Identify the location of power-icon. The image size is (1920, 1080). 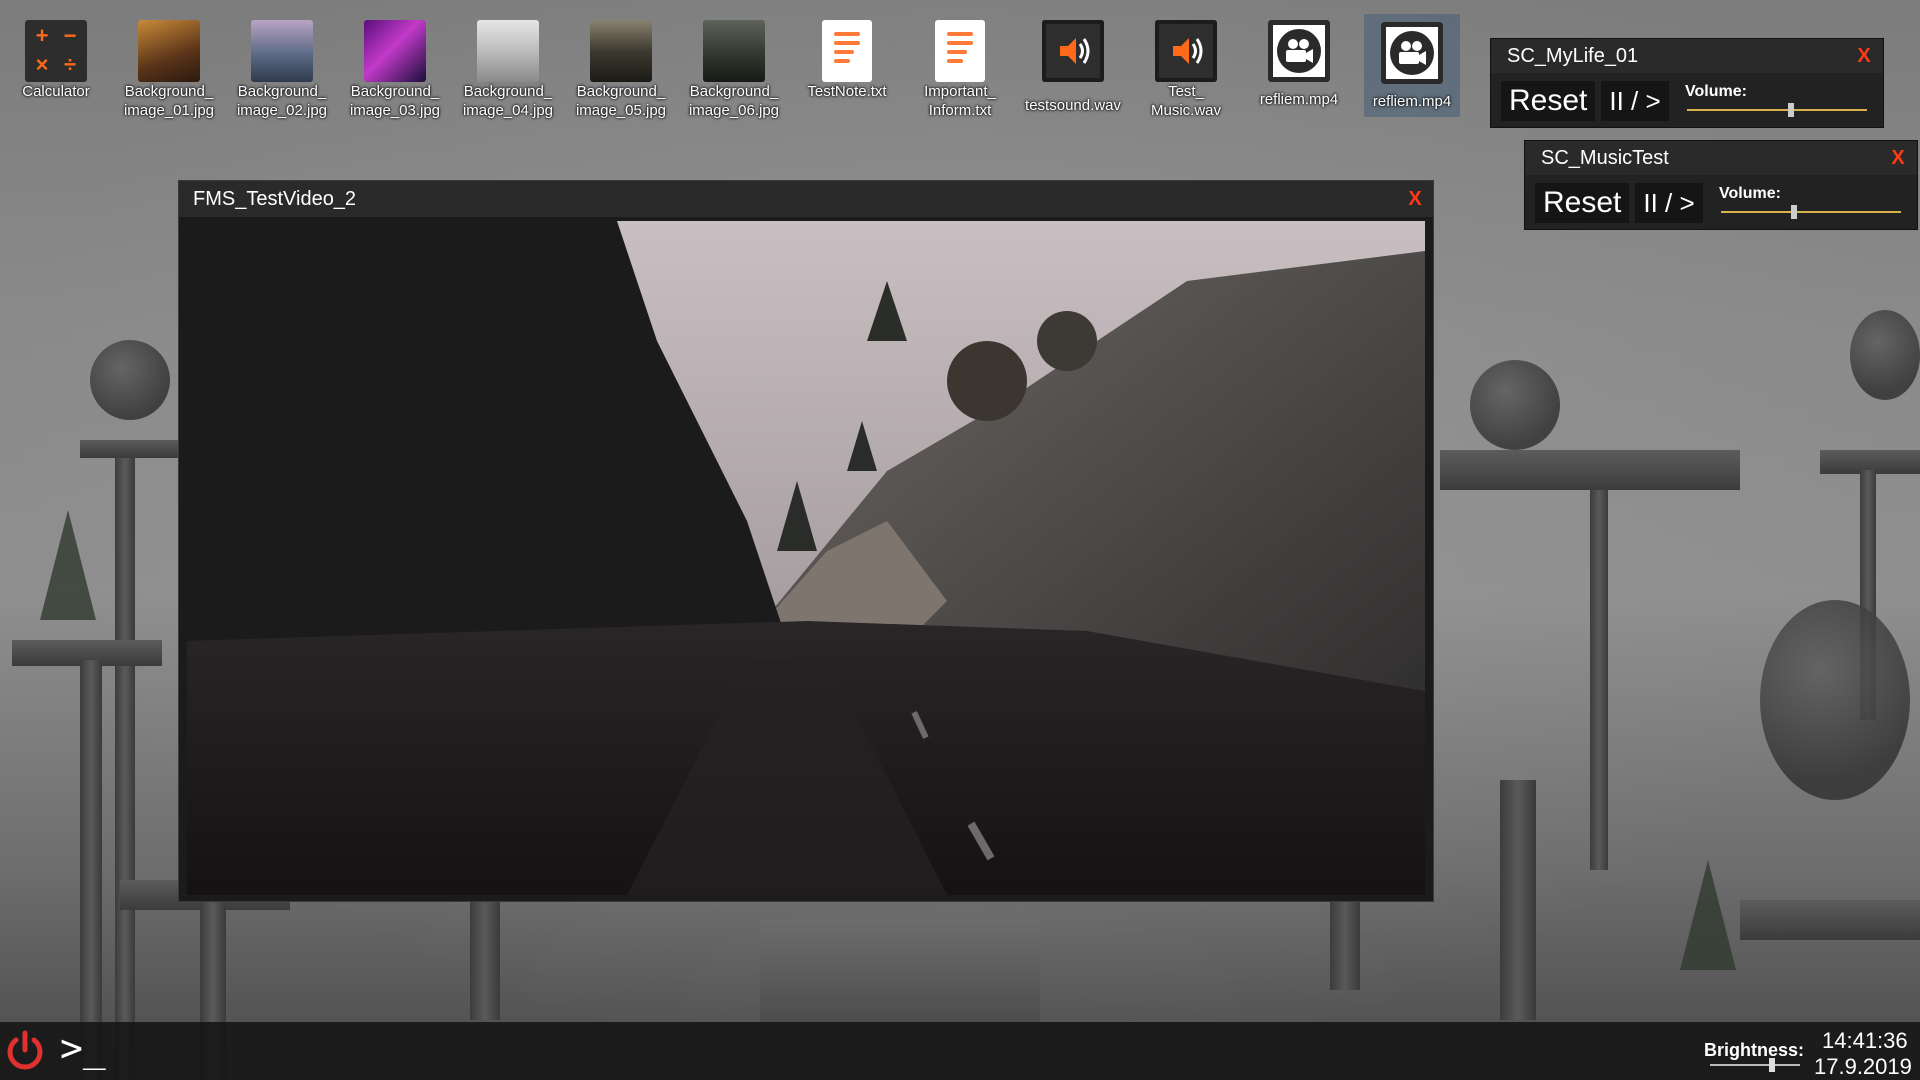
(25, 1051).